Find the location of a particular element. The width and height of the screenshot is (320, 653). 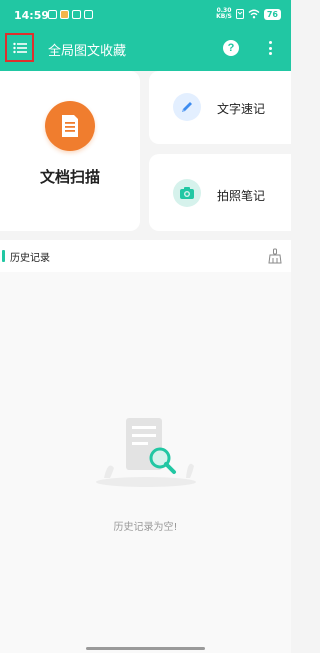

photo-note-card: 拍照笔记 is located at coordinates (220, 192).